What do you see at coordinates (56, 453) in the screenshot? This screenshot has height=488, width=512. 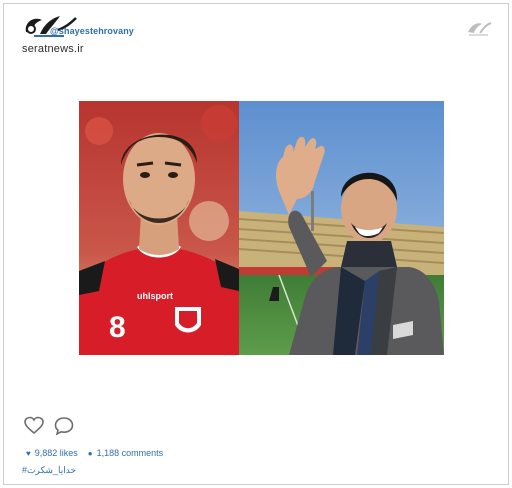 I see `likes-count: 9,882 likes` at bounding box center [56, 453].